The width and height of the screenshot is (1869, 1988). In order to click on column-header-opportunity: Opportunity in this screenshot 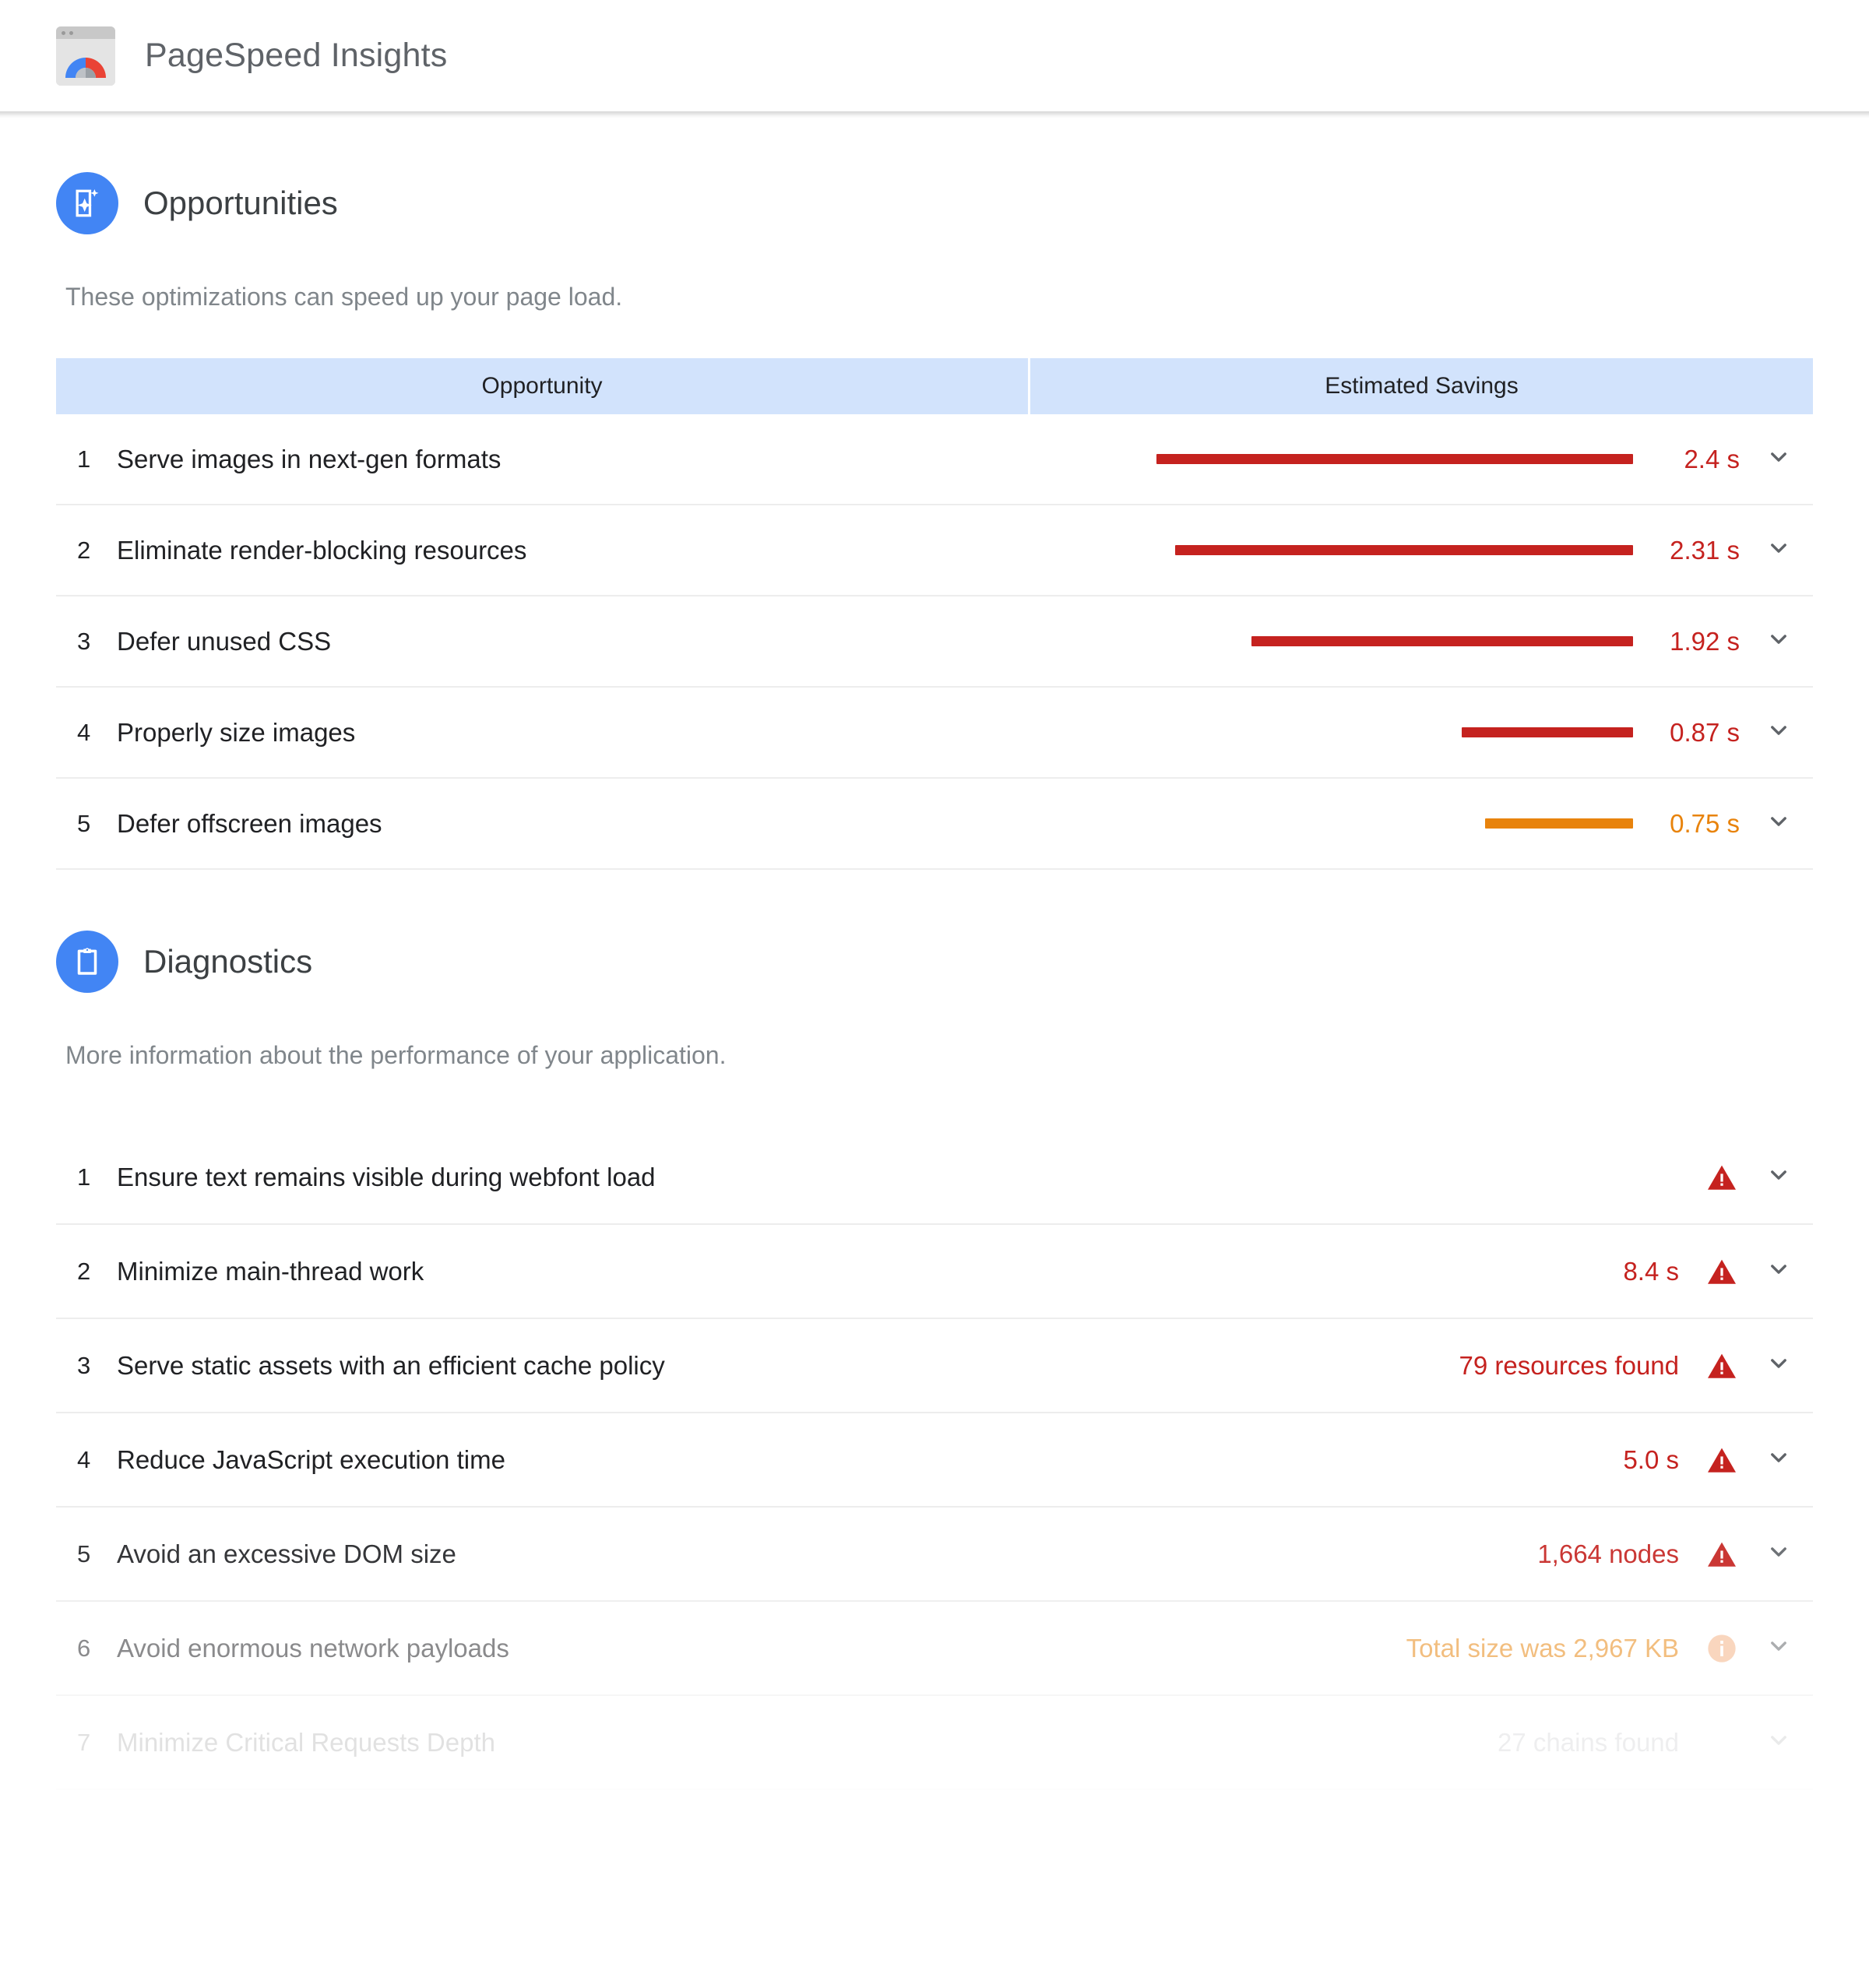, I will do `click(543, 386)`.